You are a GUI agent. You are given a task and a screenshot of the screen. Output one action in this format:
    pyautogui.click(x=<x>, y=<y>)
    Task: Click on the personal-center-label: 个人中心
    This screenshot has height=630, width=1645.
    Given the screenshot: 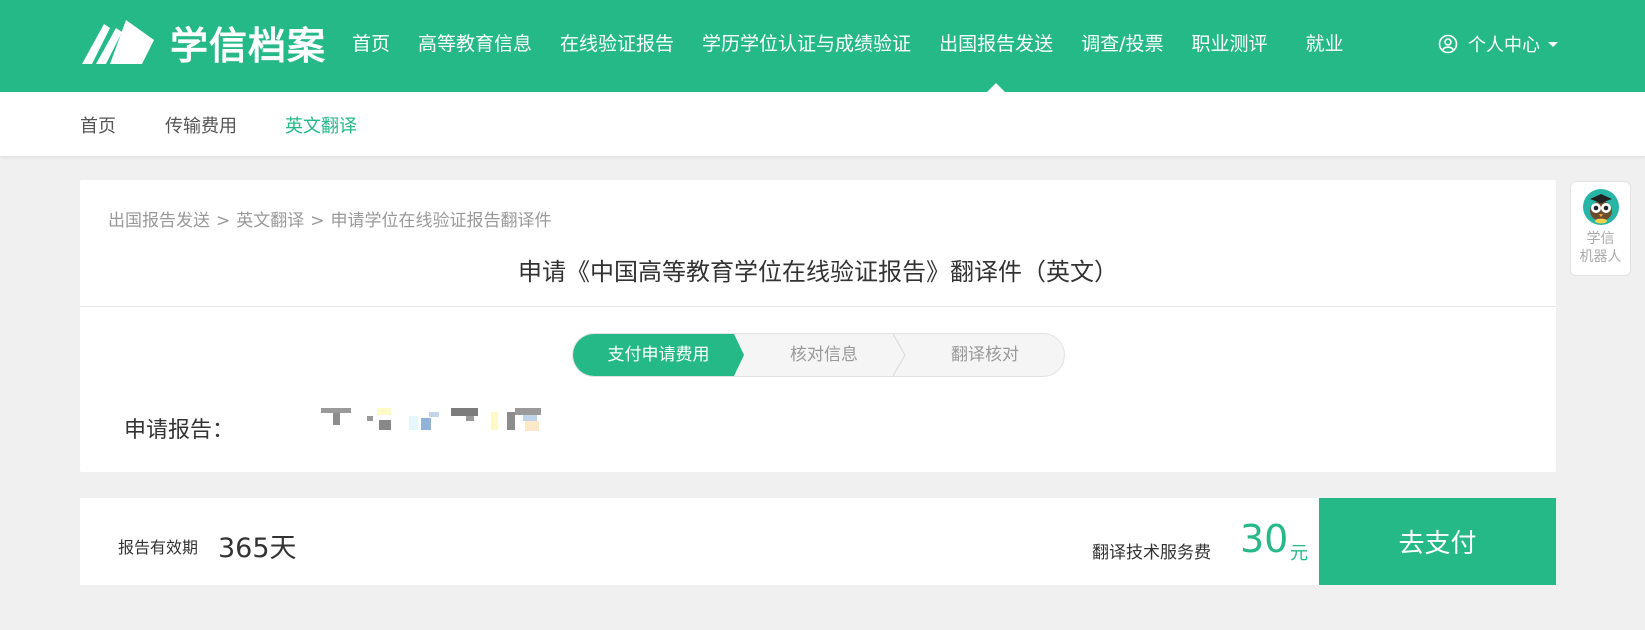 What is the action you would take?
    pyautogui.click(x=1504, y=45)
    